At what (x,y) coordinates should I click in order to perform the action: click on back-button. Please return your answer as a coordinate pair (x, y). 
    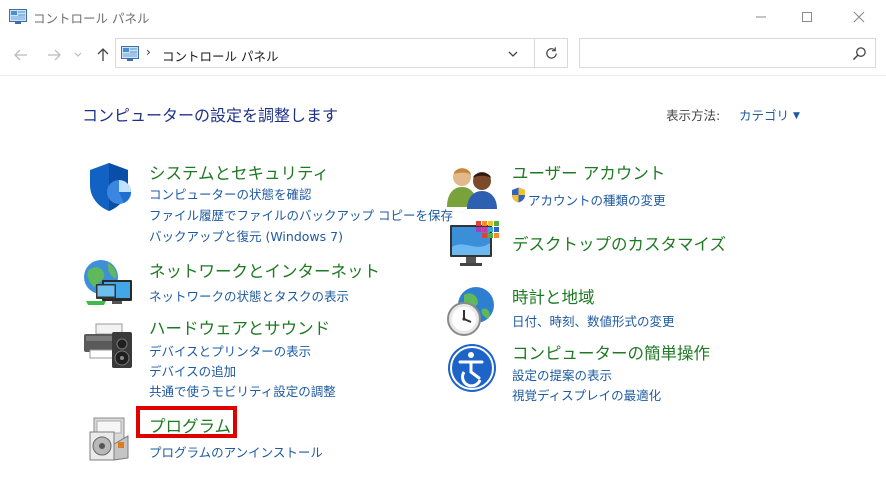
    Looking at the image, I should click on (21, 55).